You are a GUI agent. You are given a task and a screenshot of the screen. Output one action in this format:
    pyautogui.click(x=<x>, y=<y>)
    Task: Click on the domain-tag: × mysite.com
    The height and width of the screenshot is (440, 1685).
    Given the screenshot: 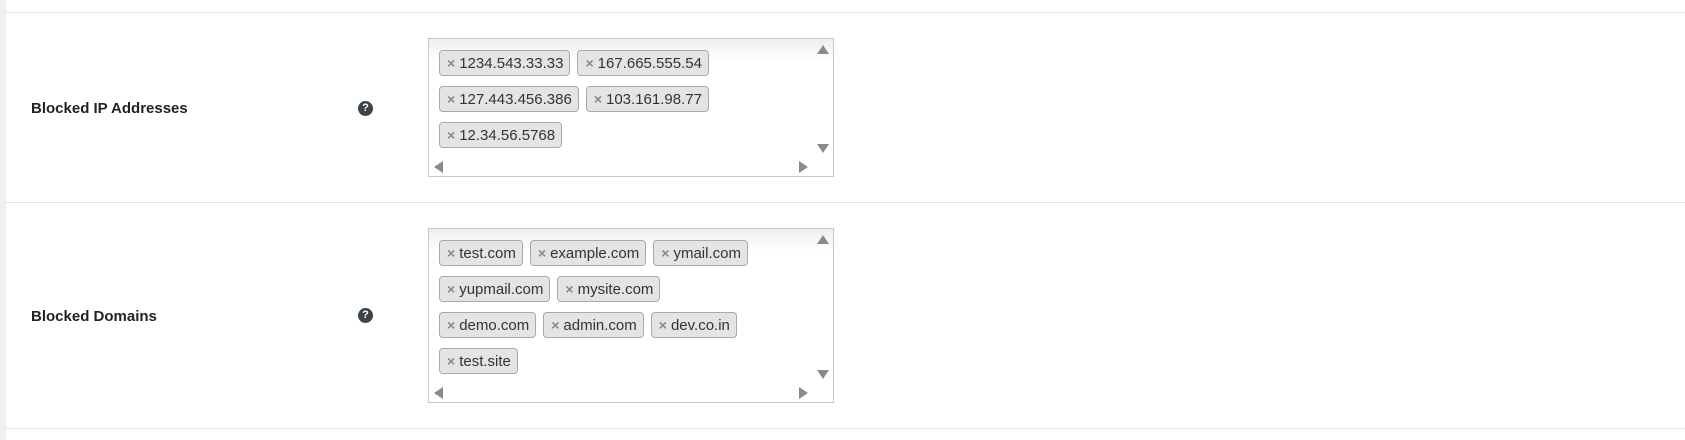 What is the action you would take?
    pyautogui.click(x=609, y=289)
    